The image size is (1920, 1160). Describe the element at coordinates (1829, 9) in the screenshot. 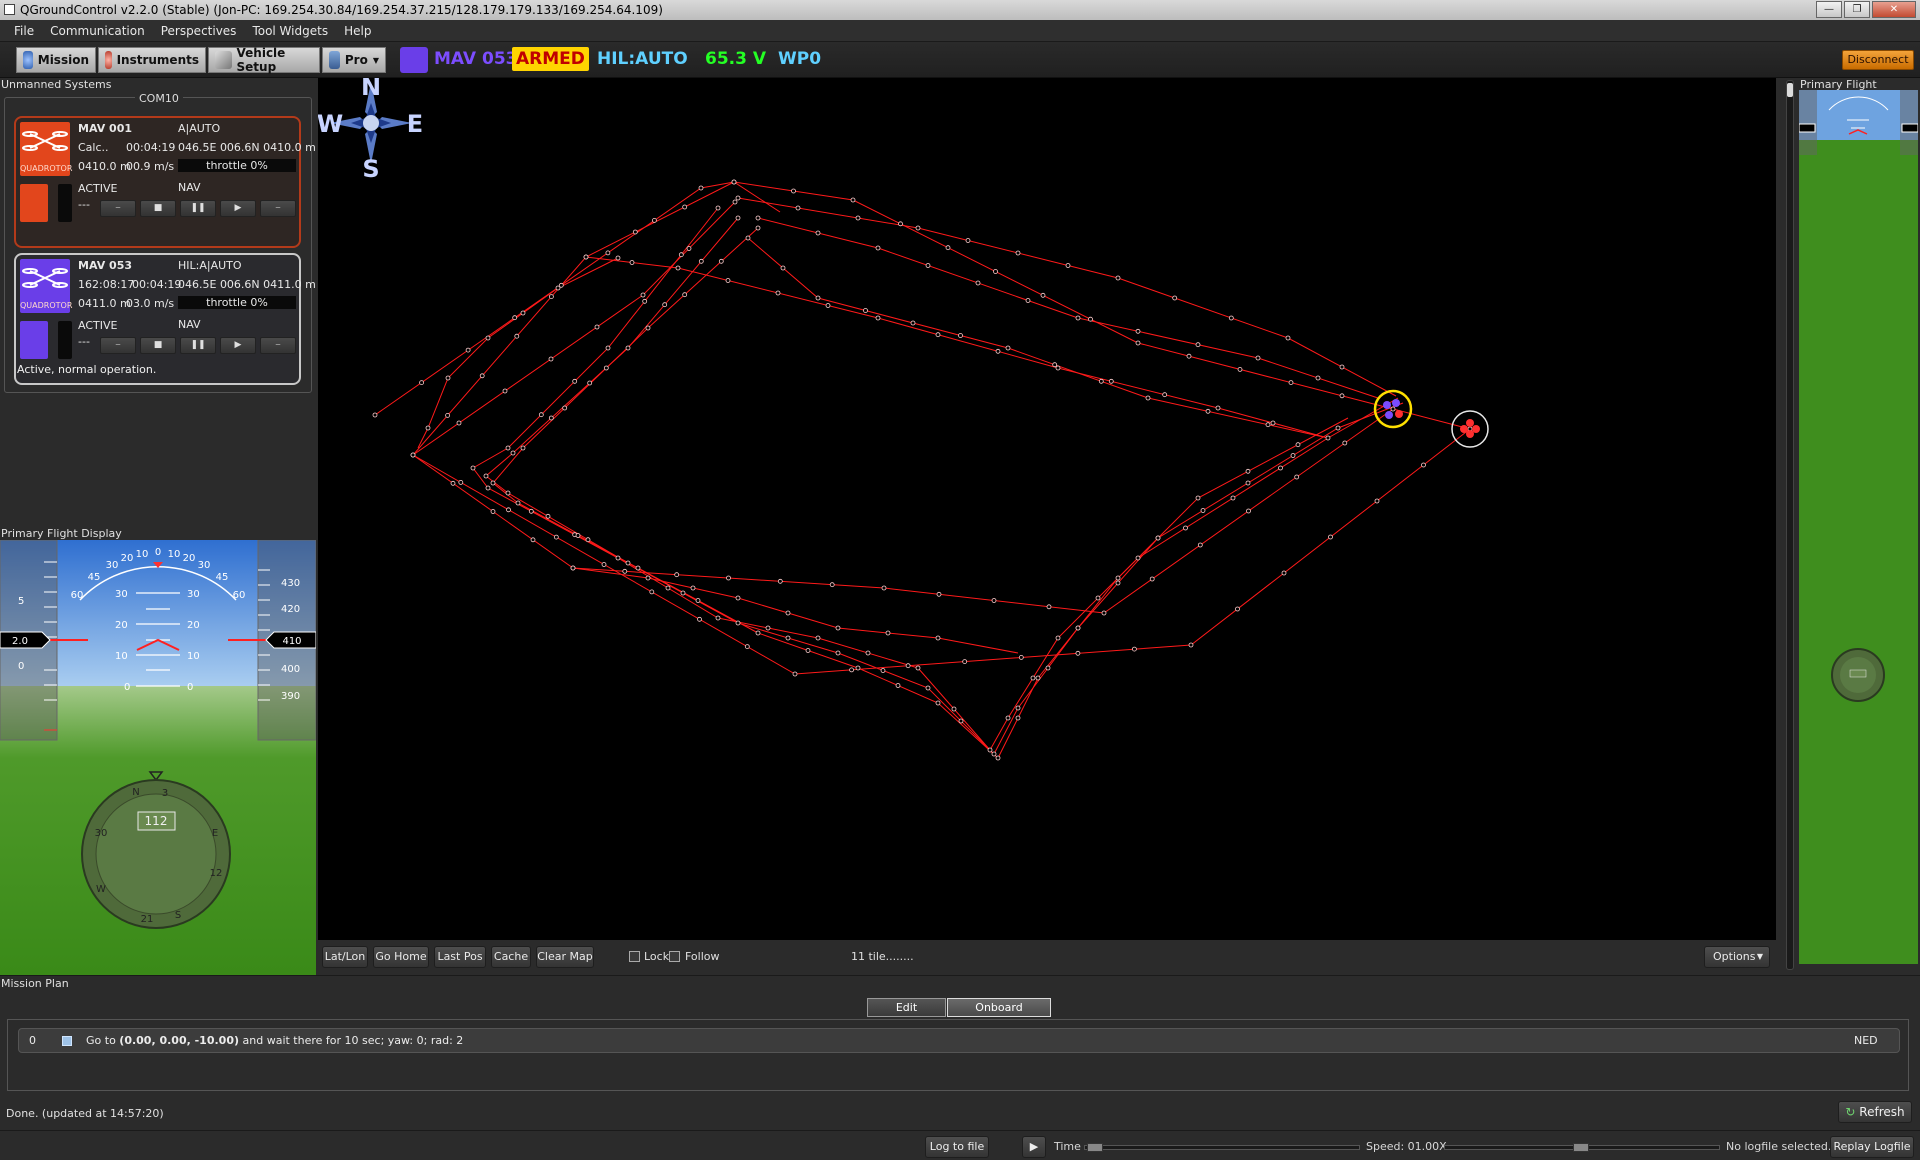

I see `minimize-button: —` at that location.